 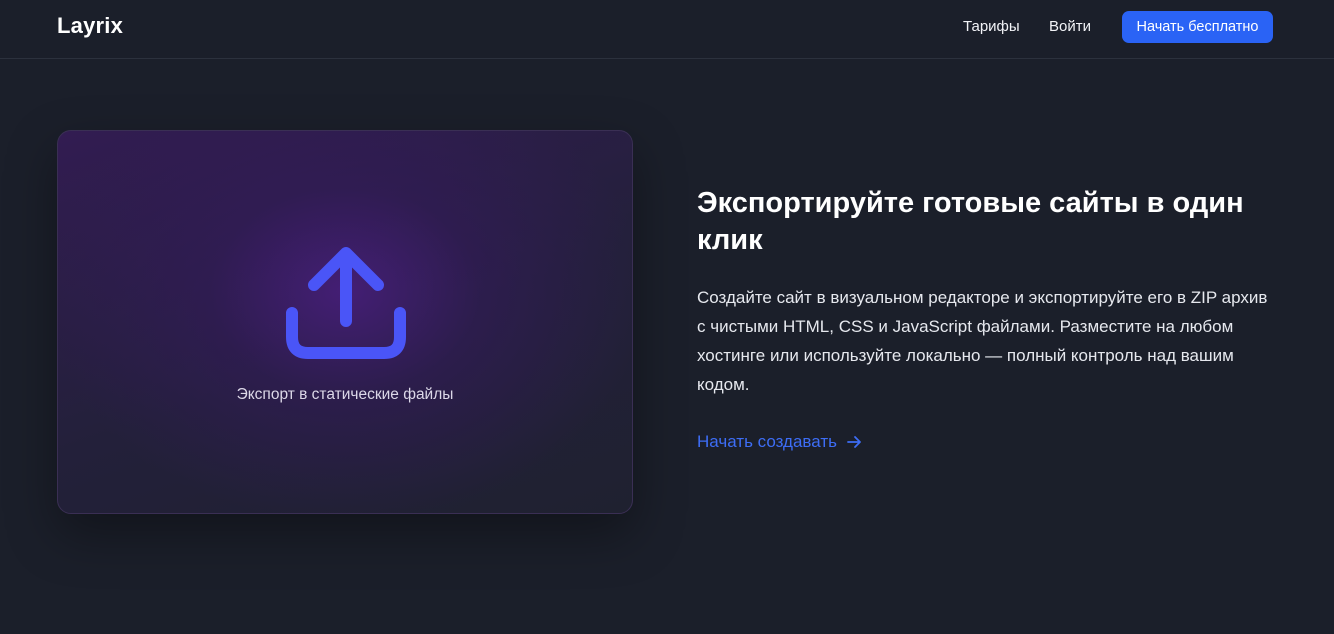 What do you see at coordinates (854, 442) in the screenshot?
I see `arrow-right-icon` at bounding box center [854, 442].